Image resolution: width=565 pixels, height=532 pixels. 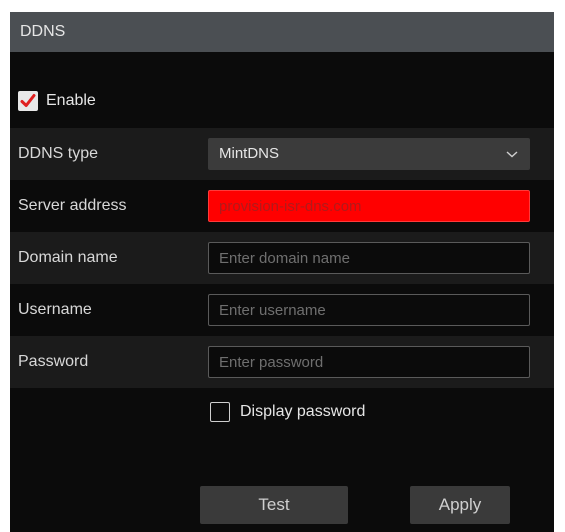 I want to click on enable-checkbox, so click(x=28, y=101).